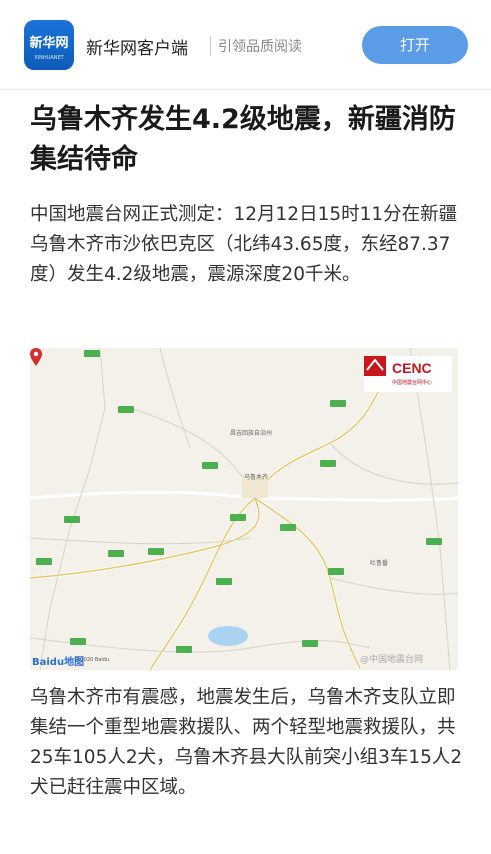 This screenshot has width=491, height=854. Describe the element at coordinates (251, 433) in the screenshot. I see `region-label: 昌吉回族自治州` at that location.